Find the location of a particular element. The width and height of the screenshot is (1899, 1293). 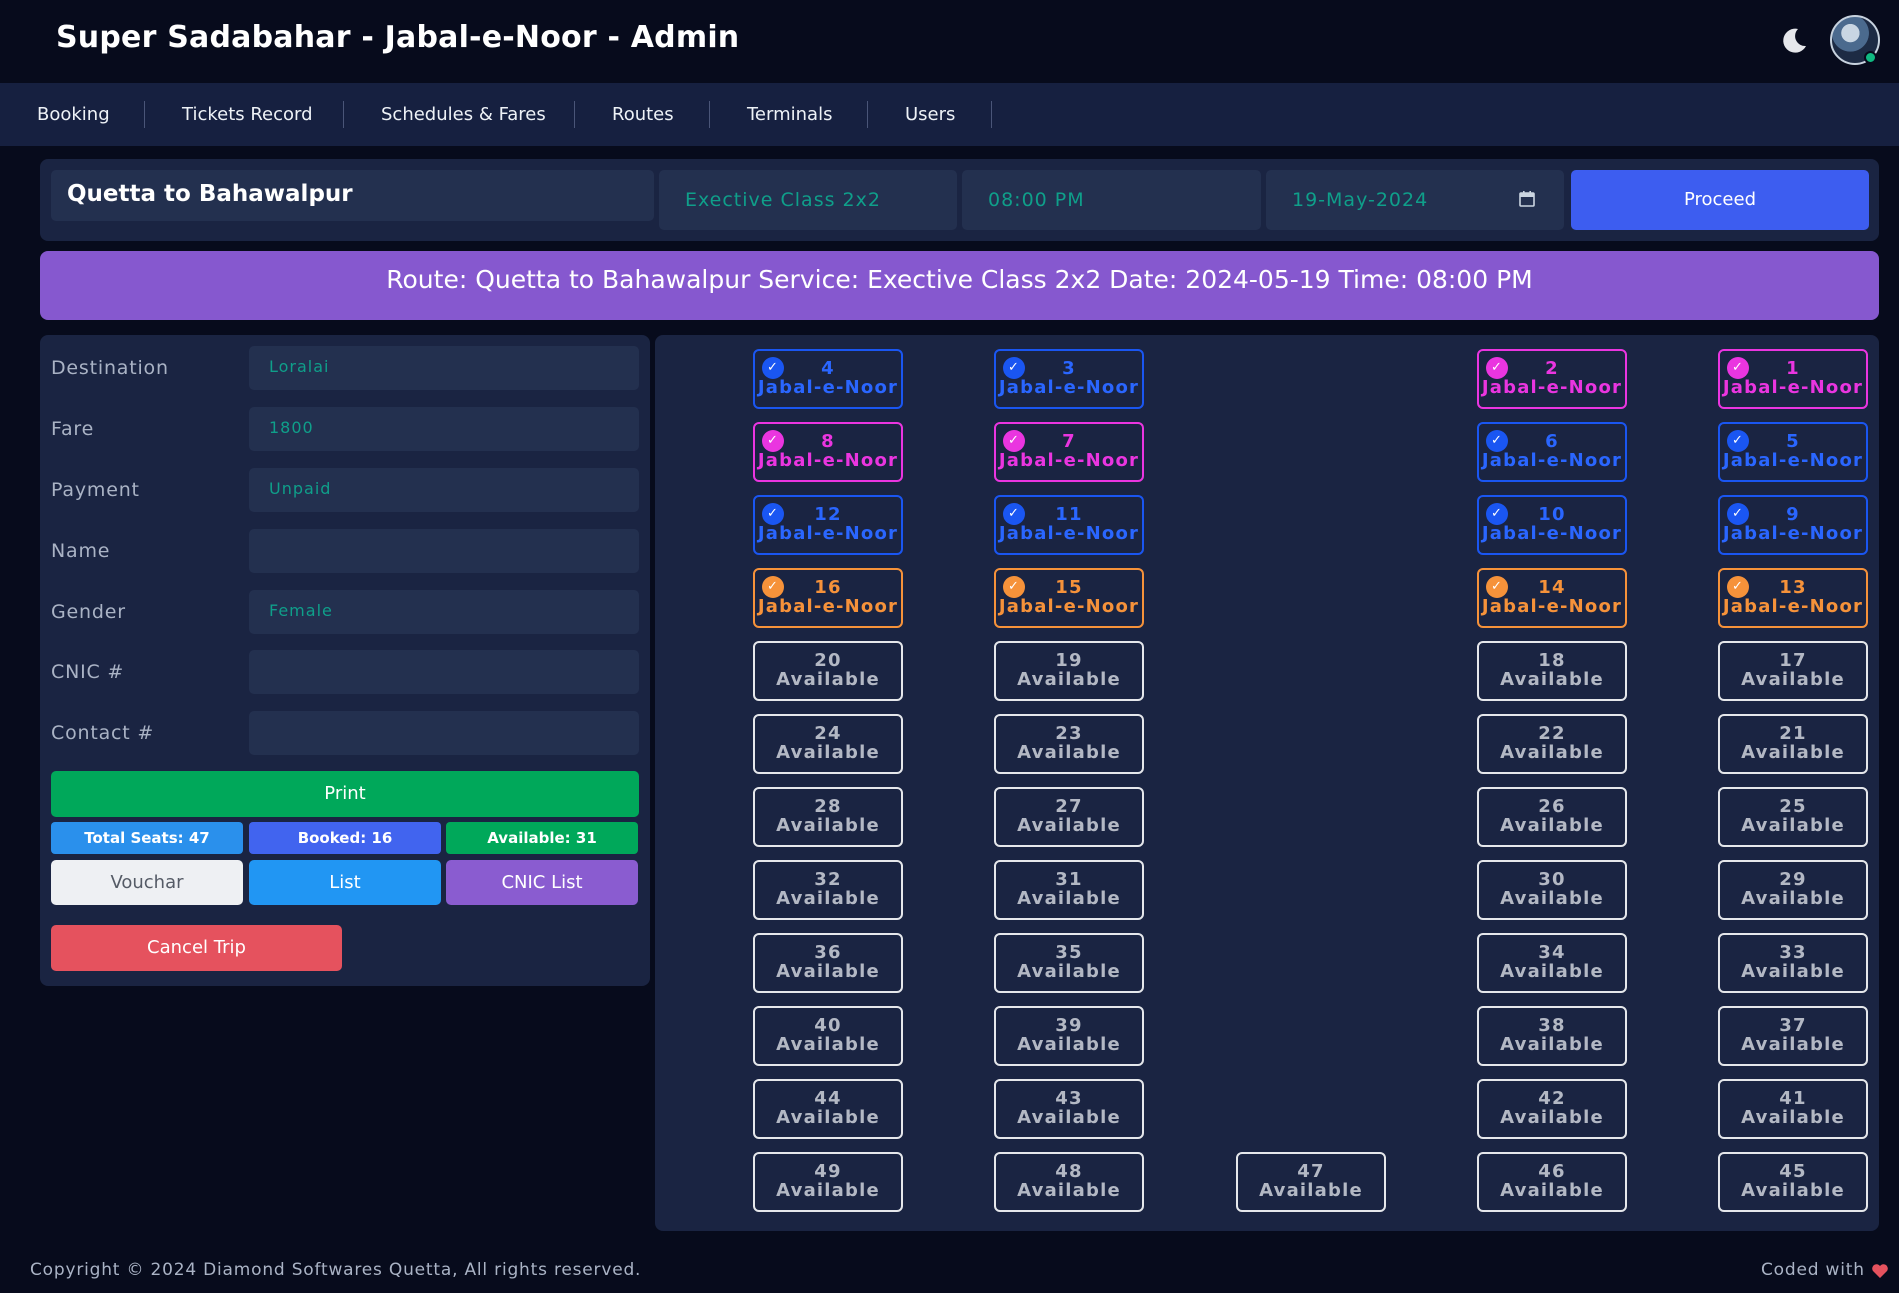

route-select: Quetta to Bahawalpur is located at coordinates (352, 195).